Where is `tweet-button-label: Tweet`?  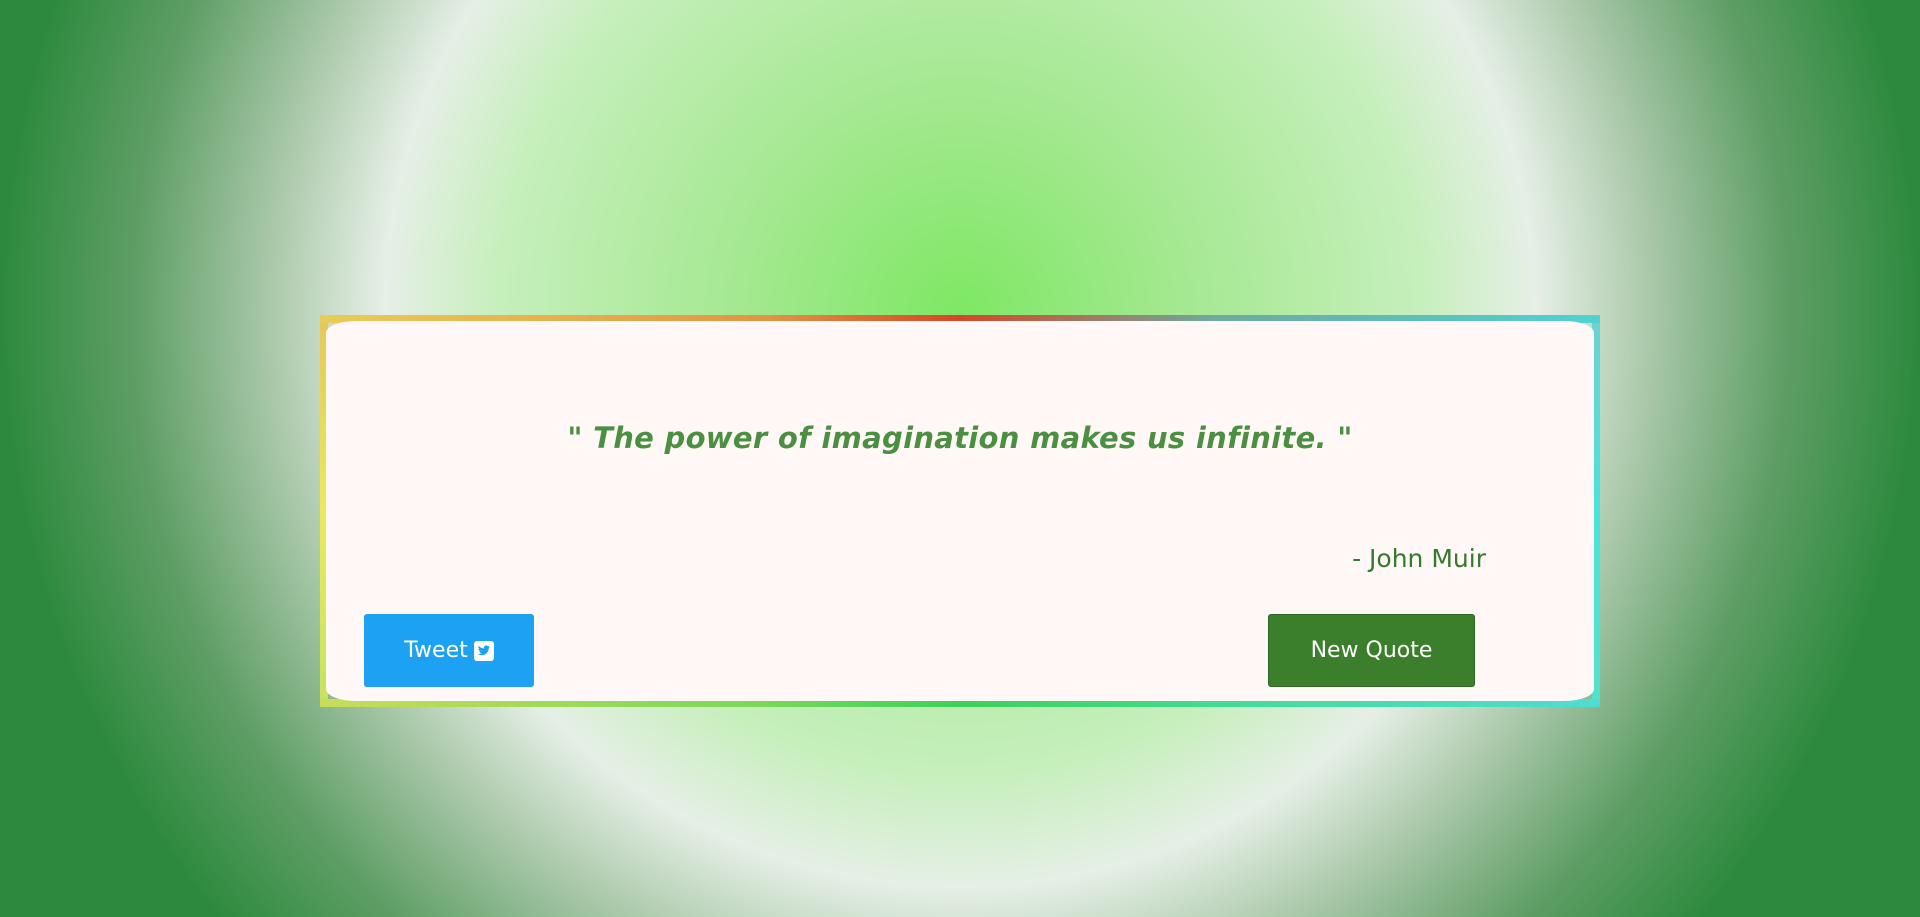
tweet-button-label: Tweet is located at coordinates (436, 650).